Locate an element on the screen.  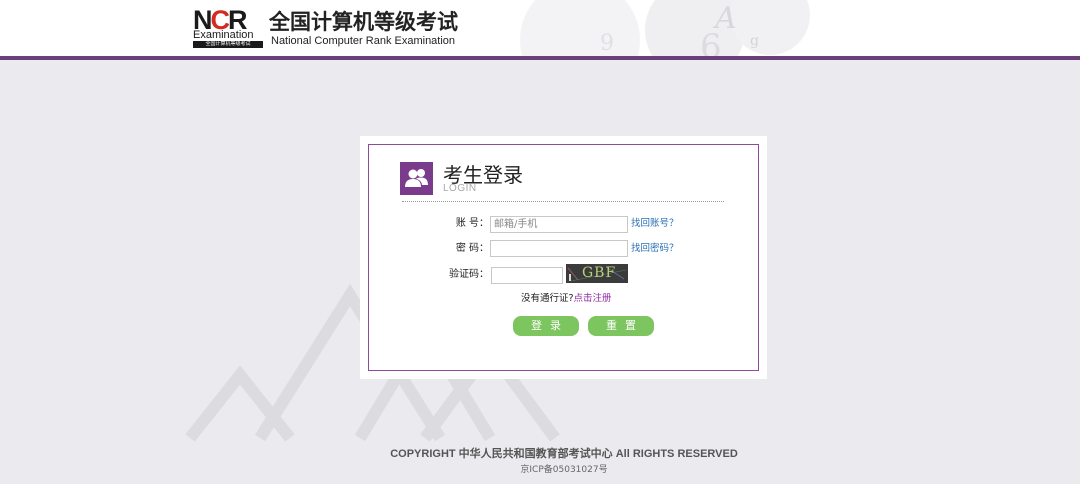
account-label: 账 号： is located at coordinates (472, 223).